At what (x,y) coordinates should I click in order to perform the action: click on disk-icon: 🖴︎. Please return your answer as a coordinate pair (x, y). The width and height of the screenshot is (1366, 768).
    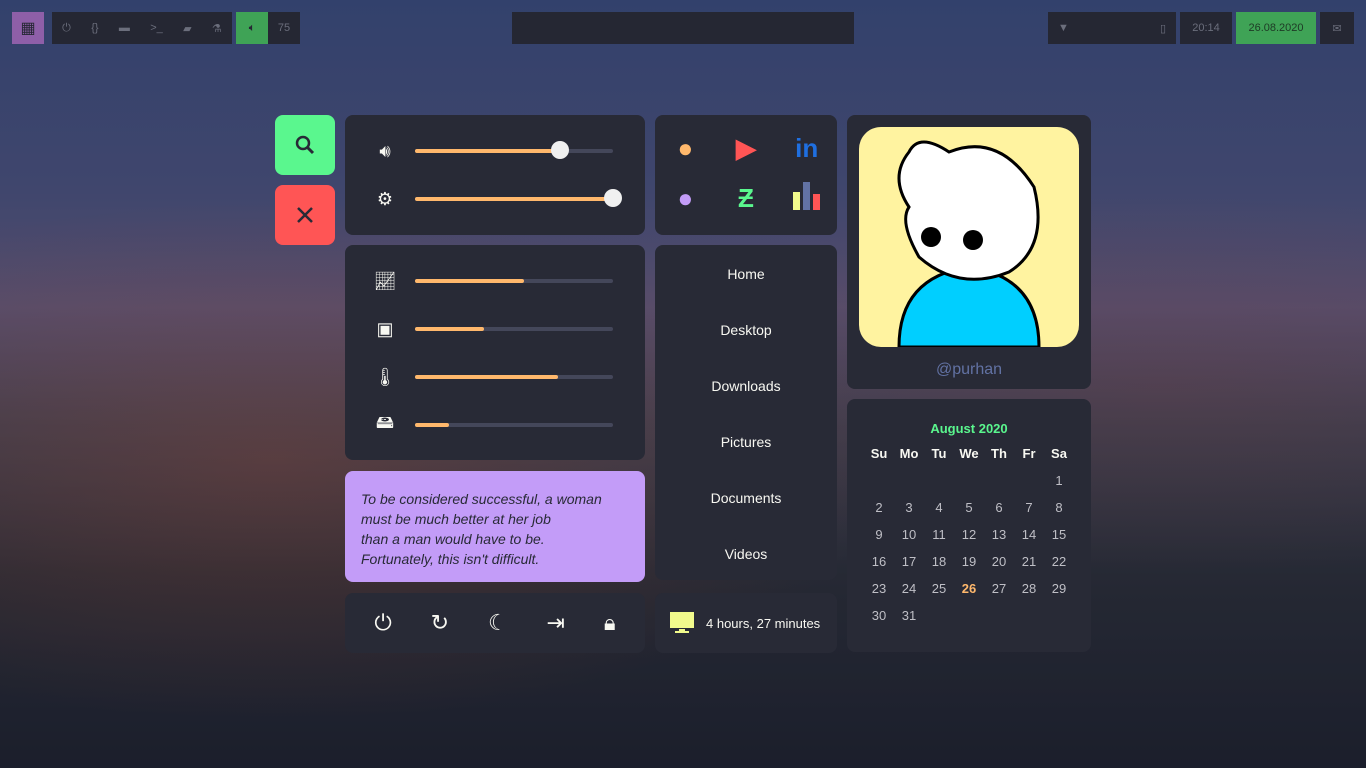
    Looking at the image, I should click on (385, 422).